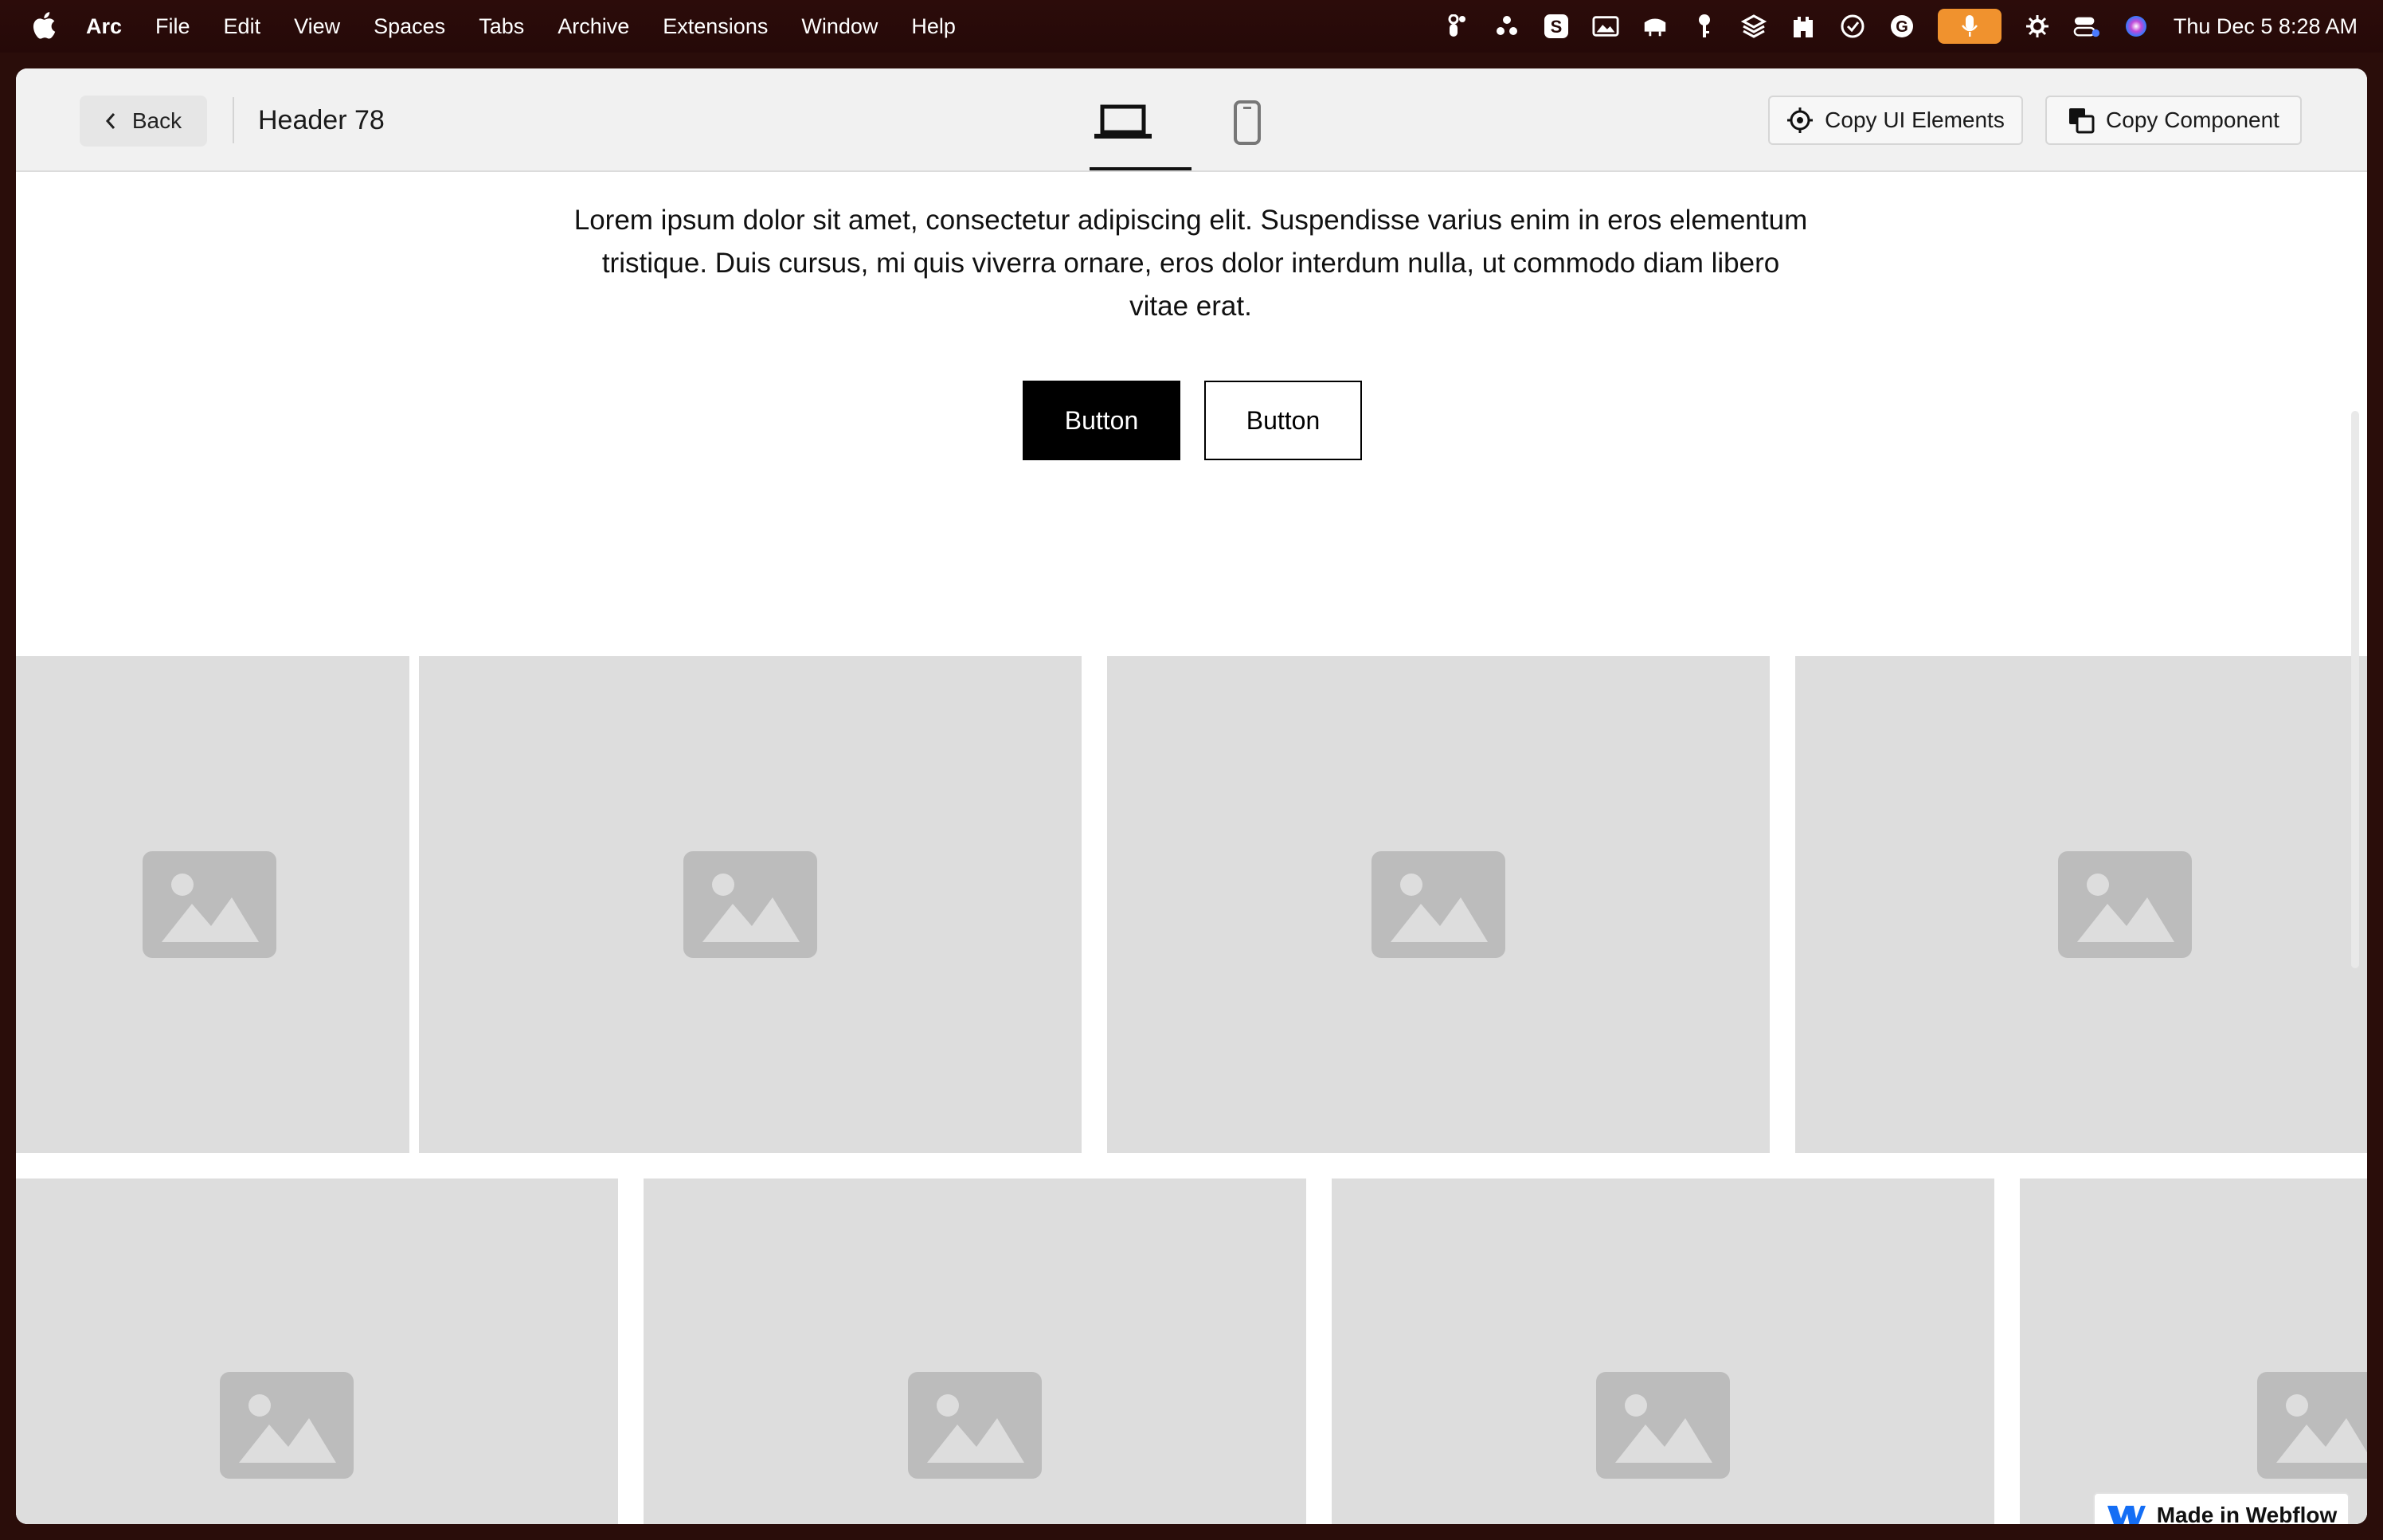 Image resolution: width=2383 pixels, height=1540 pixels. What do you see at coordinates (501, 26) in the screenshot?
I see `menu-tabs: Tabs` at bounding box center [501, 26].